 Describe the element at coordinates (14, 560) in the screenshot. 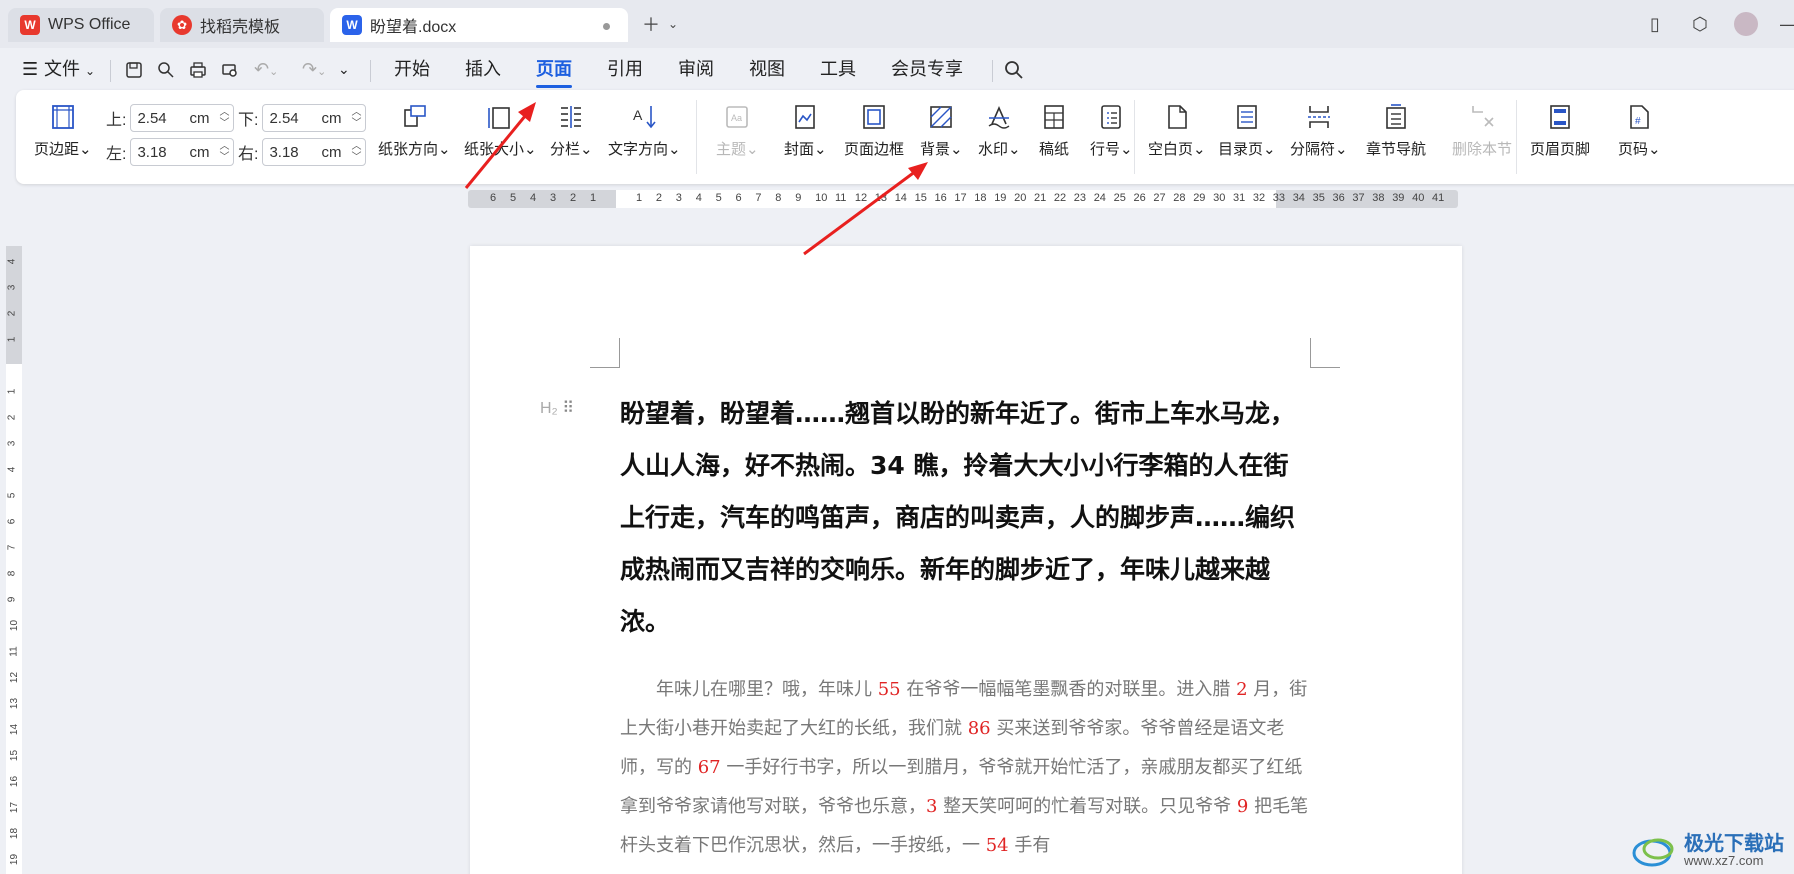

I see `vertical-ruler: 4 3 2 1 1 2 3 4 5 6 7 8 9 10 11 12 13 14 15 16 17 18 19` at that location.